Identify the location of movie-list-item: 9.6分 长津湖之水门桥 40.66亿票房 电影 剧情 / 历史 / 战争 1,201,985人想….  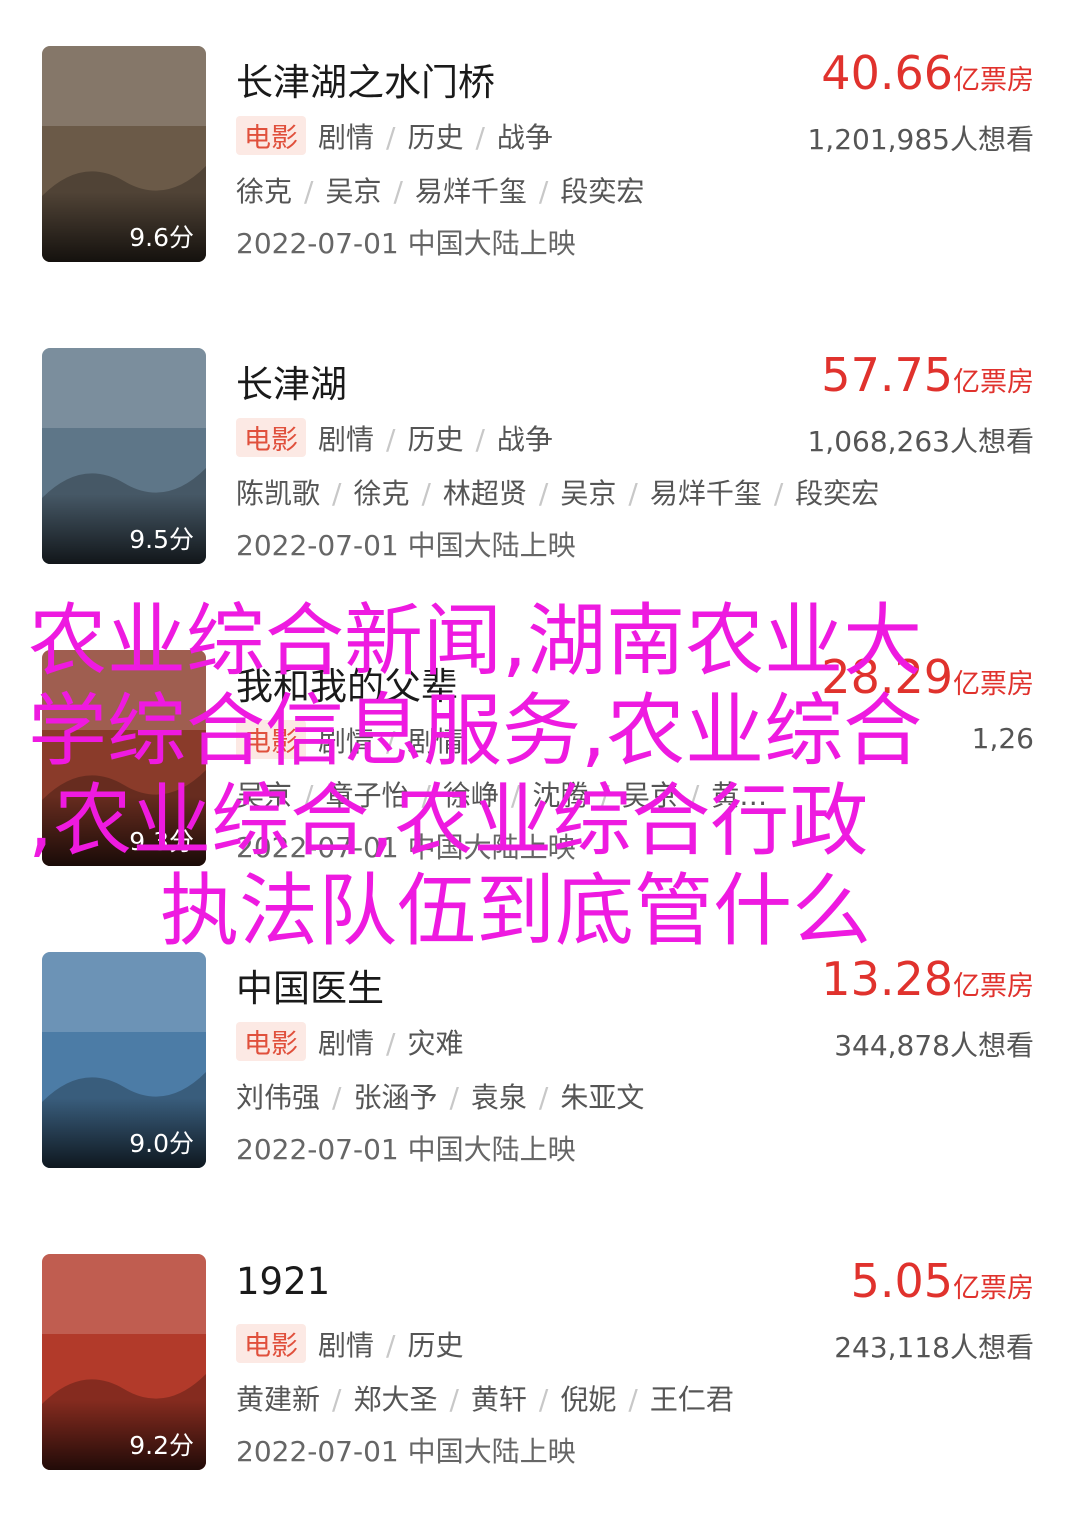
(540, 156).